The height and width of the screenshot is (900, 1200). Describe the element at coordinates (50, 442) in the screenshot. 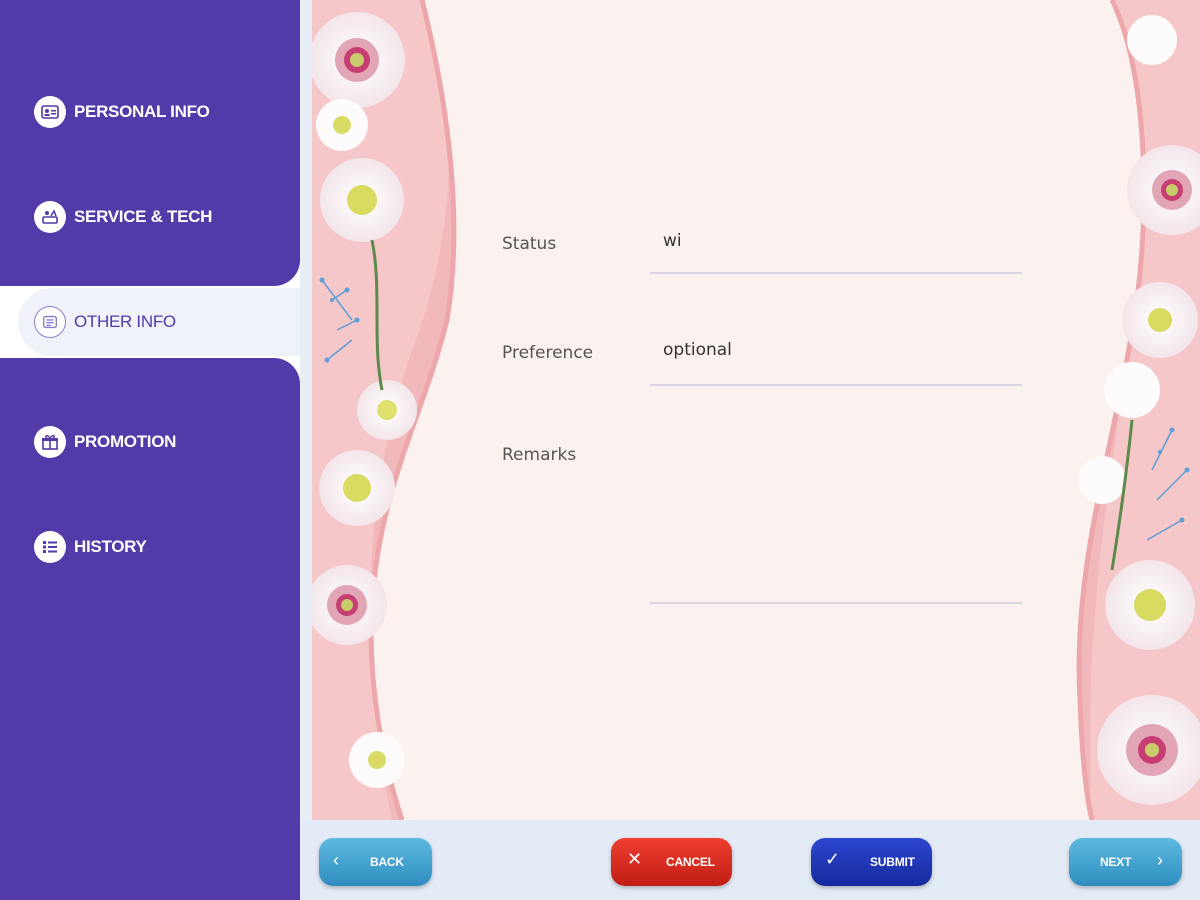

I see `gift-icon` at that location.